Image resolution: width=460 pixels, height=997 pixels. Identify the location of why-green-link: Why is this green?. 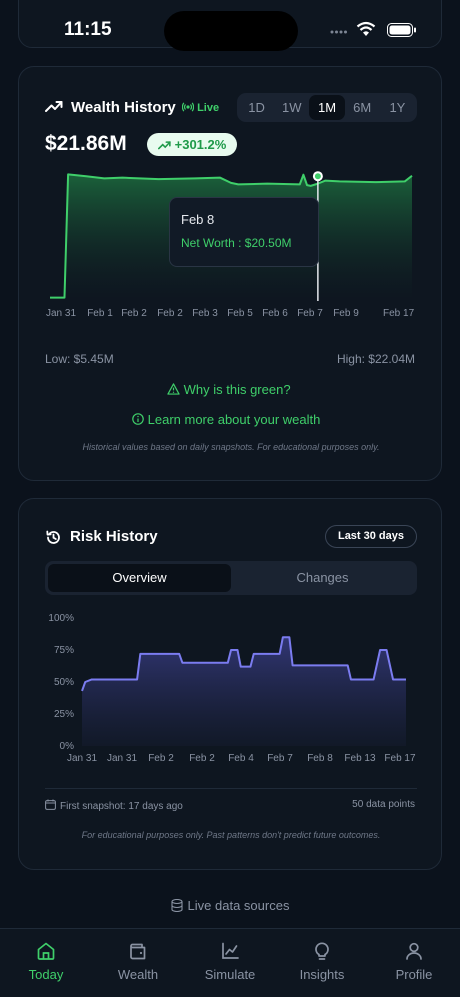
(229, 389).